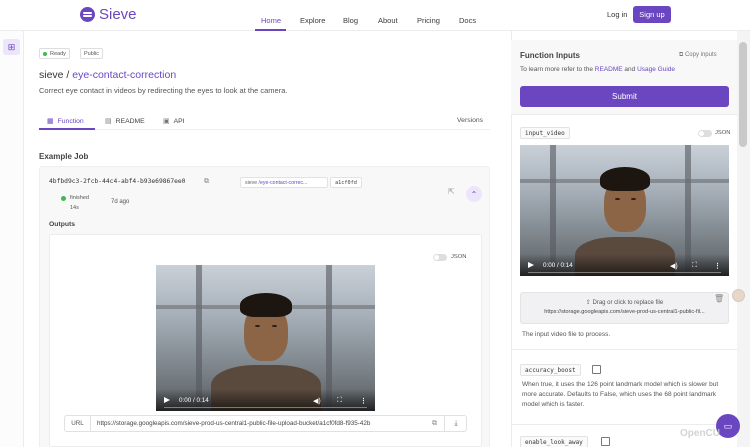 The width and height of the screenshot is (750, 447). Describe the element at coordinates (605, 441) in the screenshot. I see `enable-look-away-checkbox` at that location.